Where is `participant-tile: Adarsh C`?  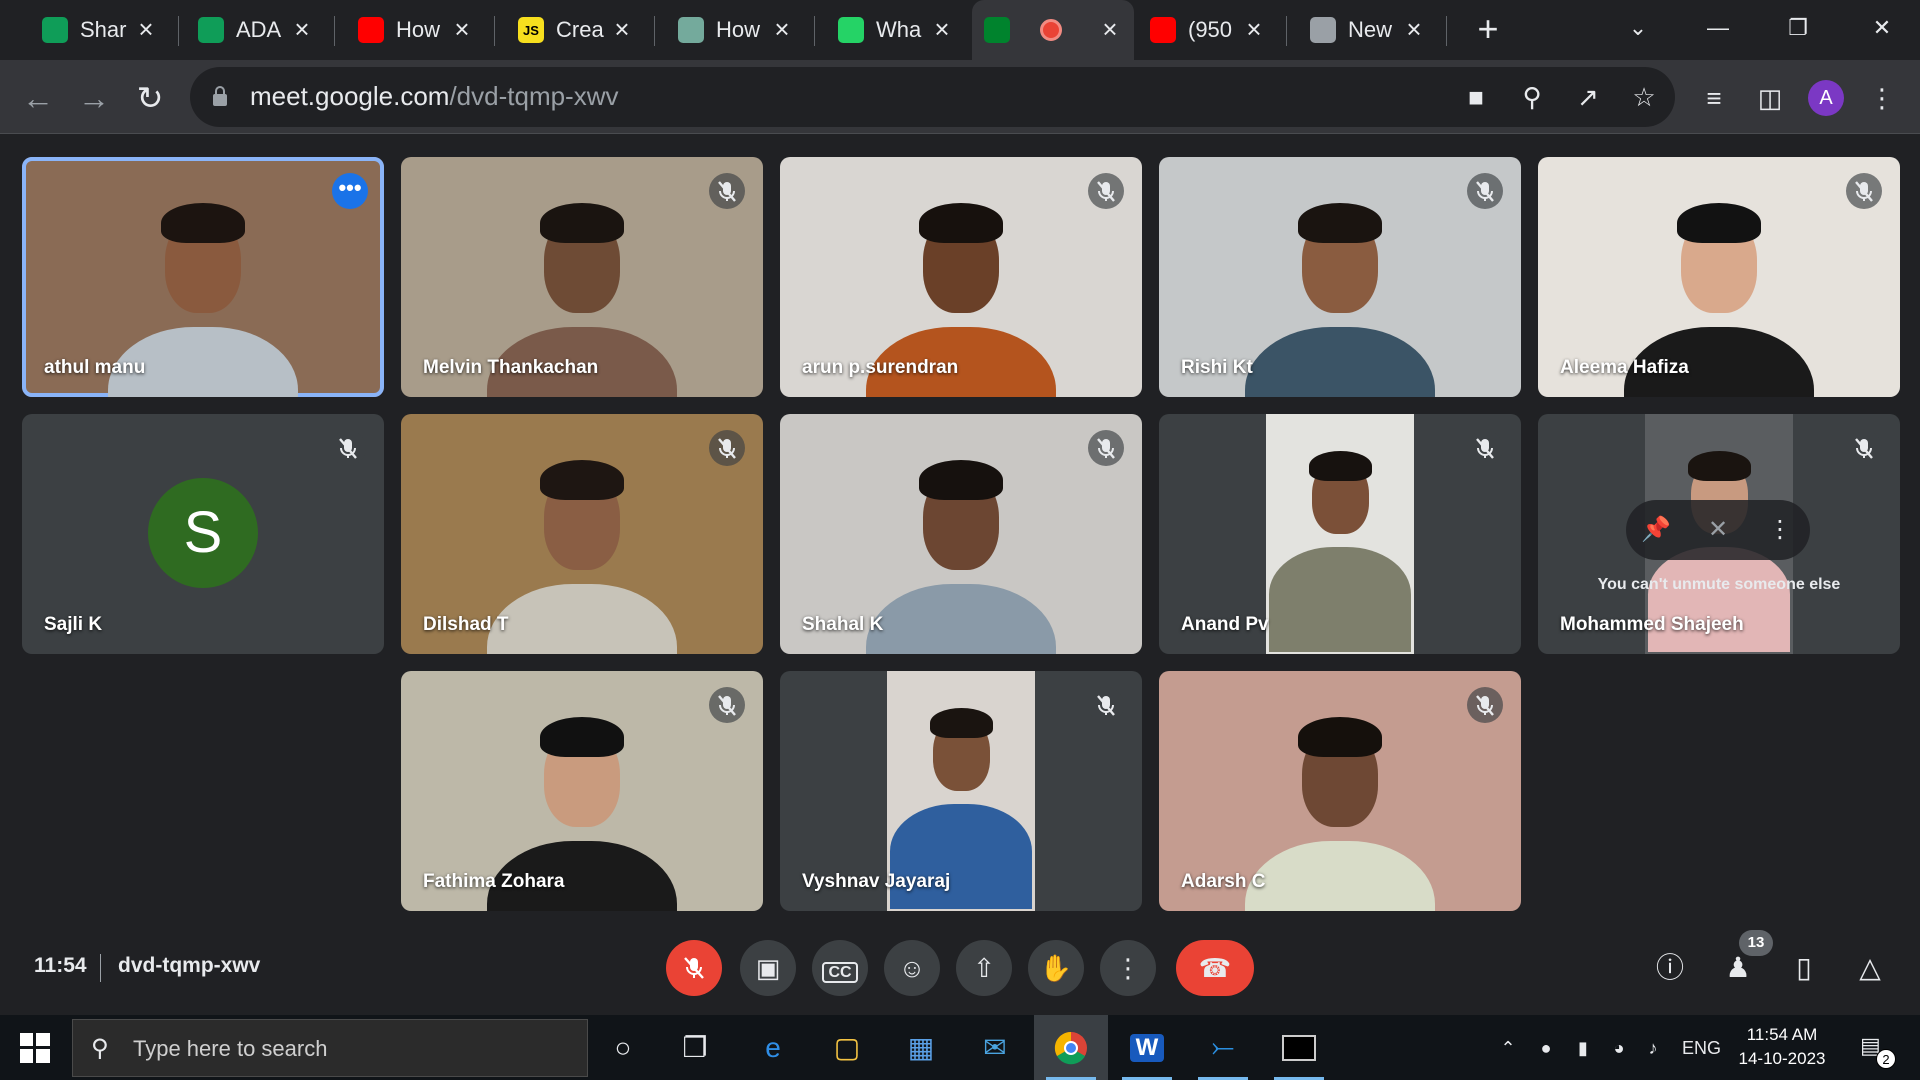 participant-tile: Adarsh C is located at coordinates (1340, 791).